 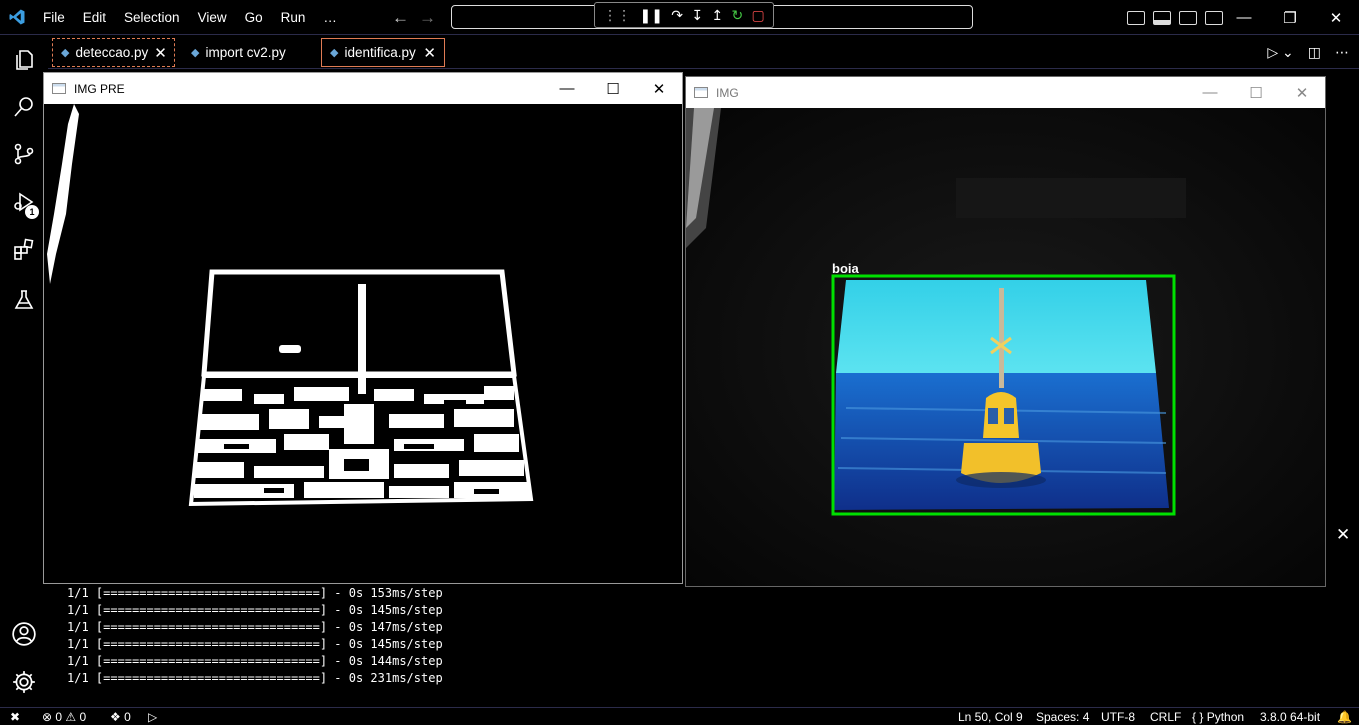 I want to click on tab-identifica: ◆ identifica.py ✕, so click(x=383, y=52).